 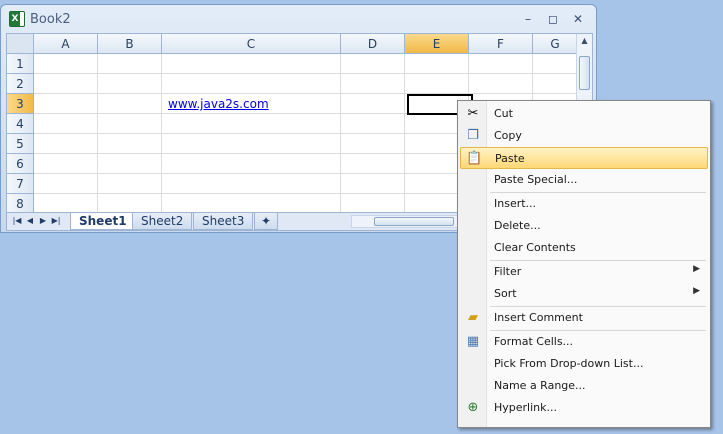 I want to click on tab-sheet3: Sheet3, so click(x=223, y=221).